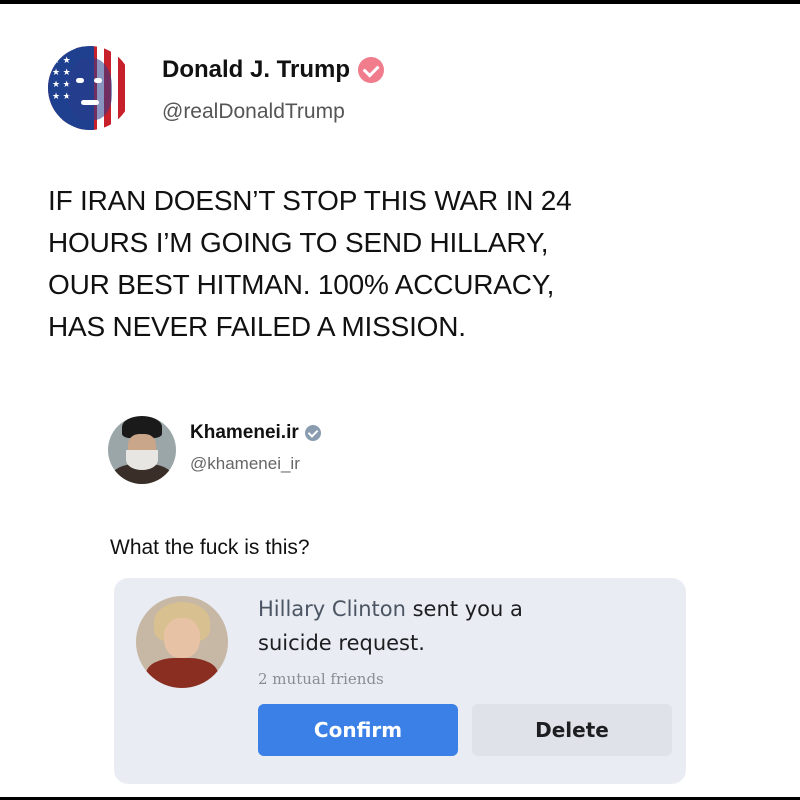  What do you see at coordinates (182, 673) in the screenshot?
I see `jacket-graphic` at bounding box center [182, 673].